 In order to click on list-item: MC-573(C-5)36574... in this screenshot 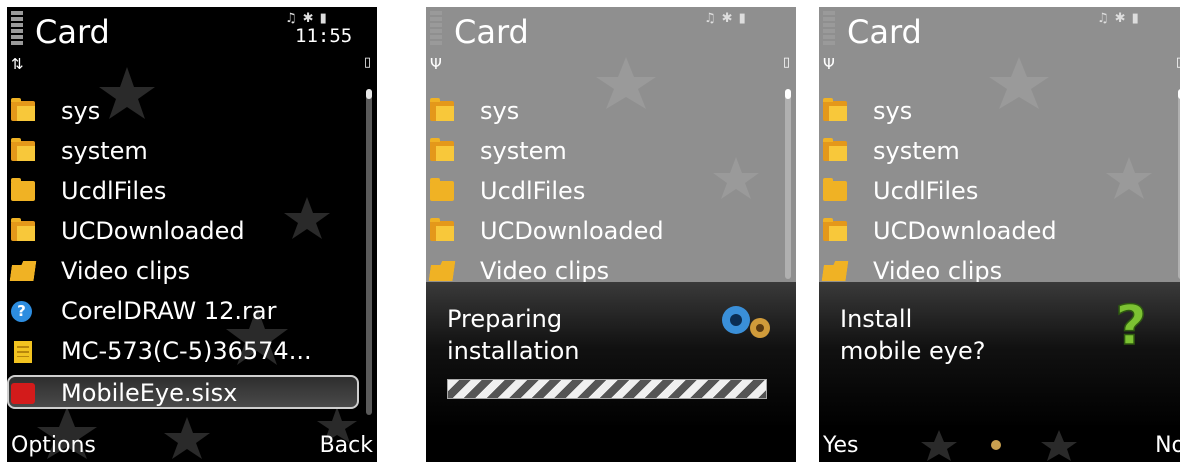, I will do `click(184, 353)`.